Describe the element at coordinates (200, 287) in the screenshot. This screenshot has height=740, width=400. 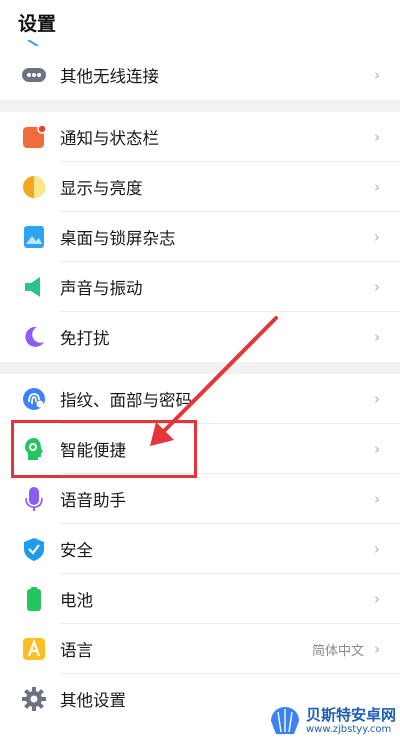
I see `settings-item-sound: 声音与振动 ›` at that location.